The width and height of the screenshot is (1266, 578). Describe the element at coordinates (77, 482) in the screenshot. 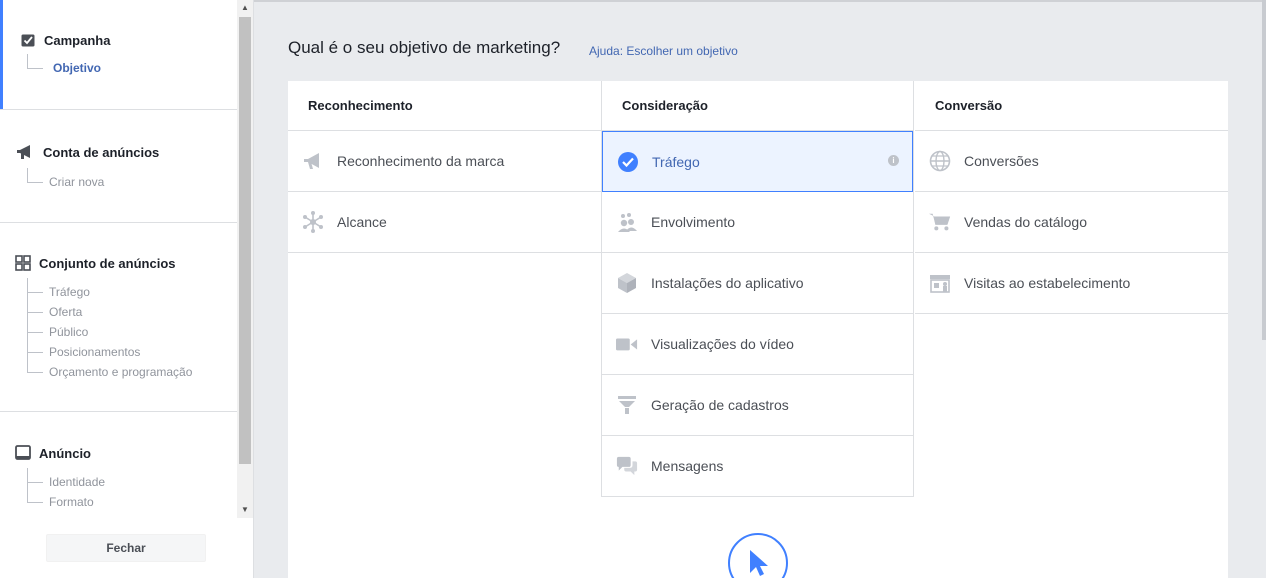

I see `sidebar-item-label: Identidade` at that location.